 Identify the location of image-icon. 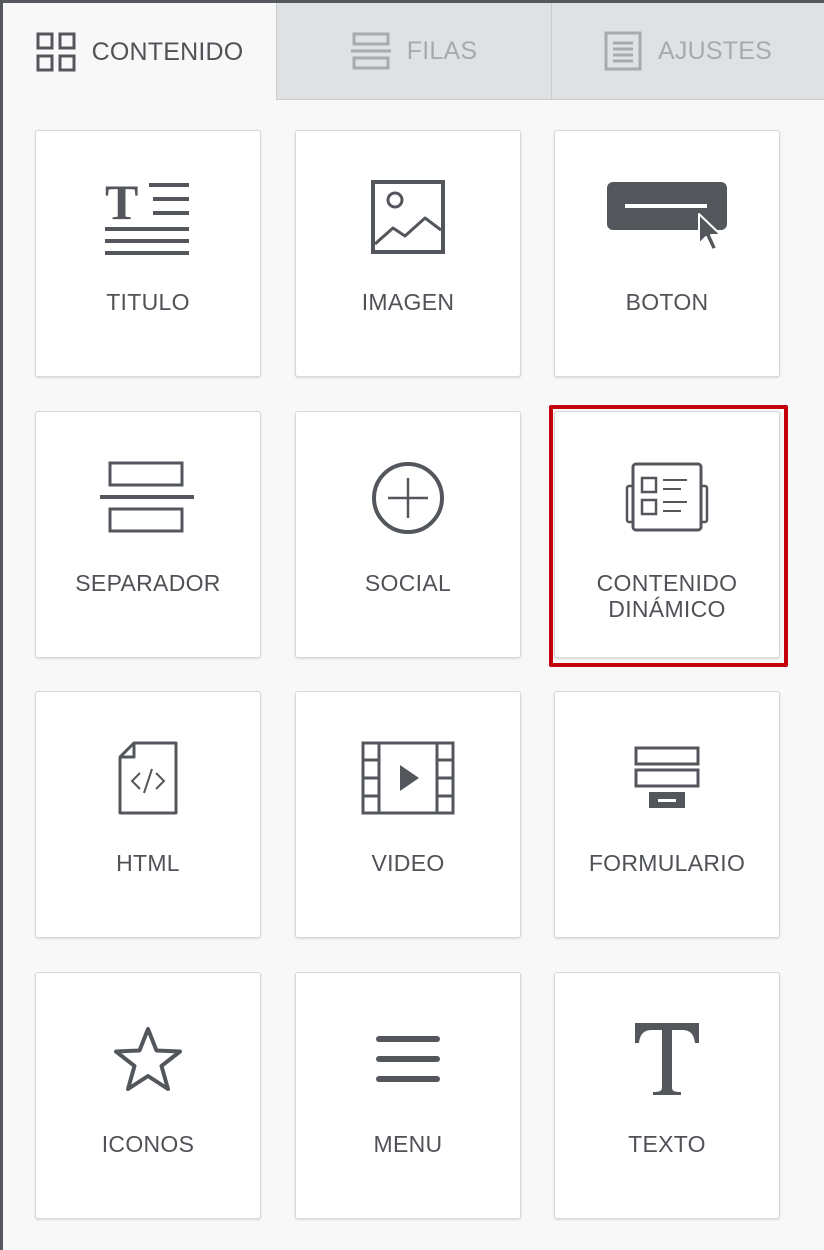
(408, 217).